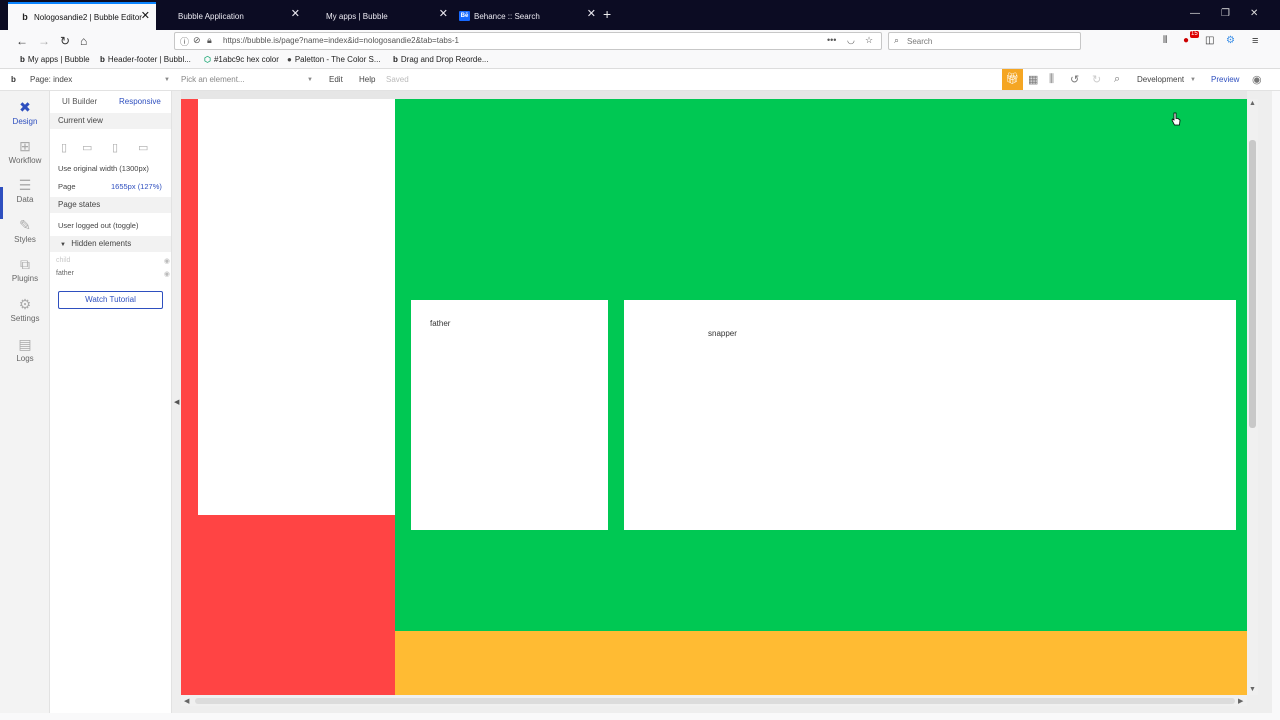 The width and height of the screenshot is (1280, 720). I want to click on columns-icon: ⫼, so click(1051, 79).